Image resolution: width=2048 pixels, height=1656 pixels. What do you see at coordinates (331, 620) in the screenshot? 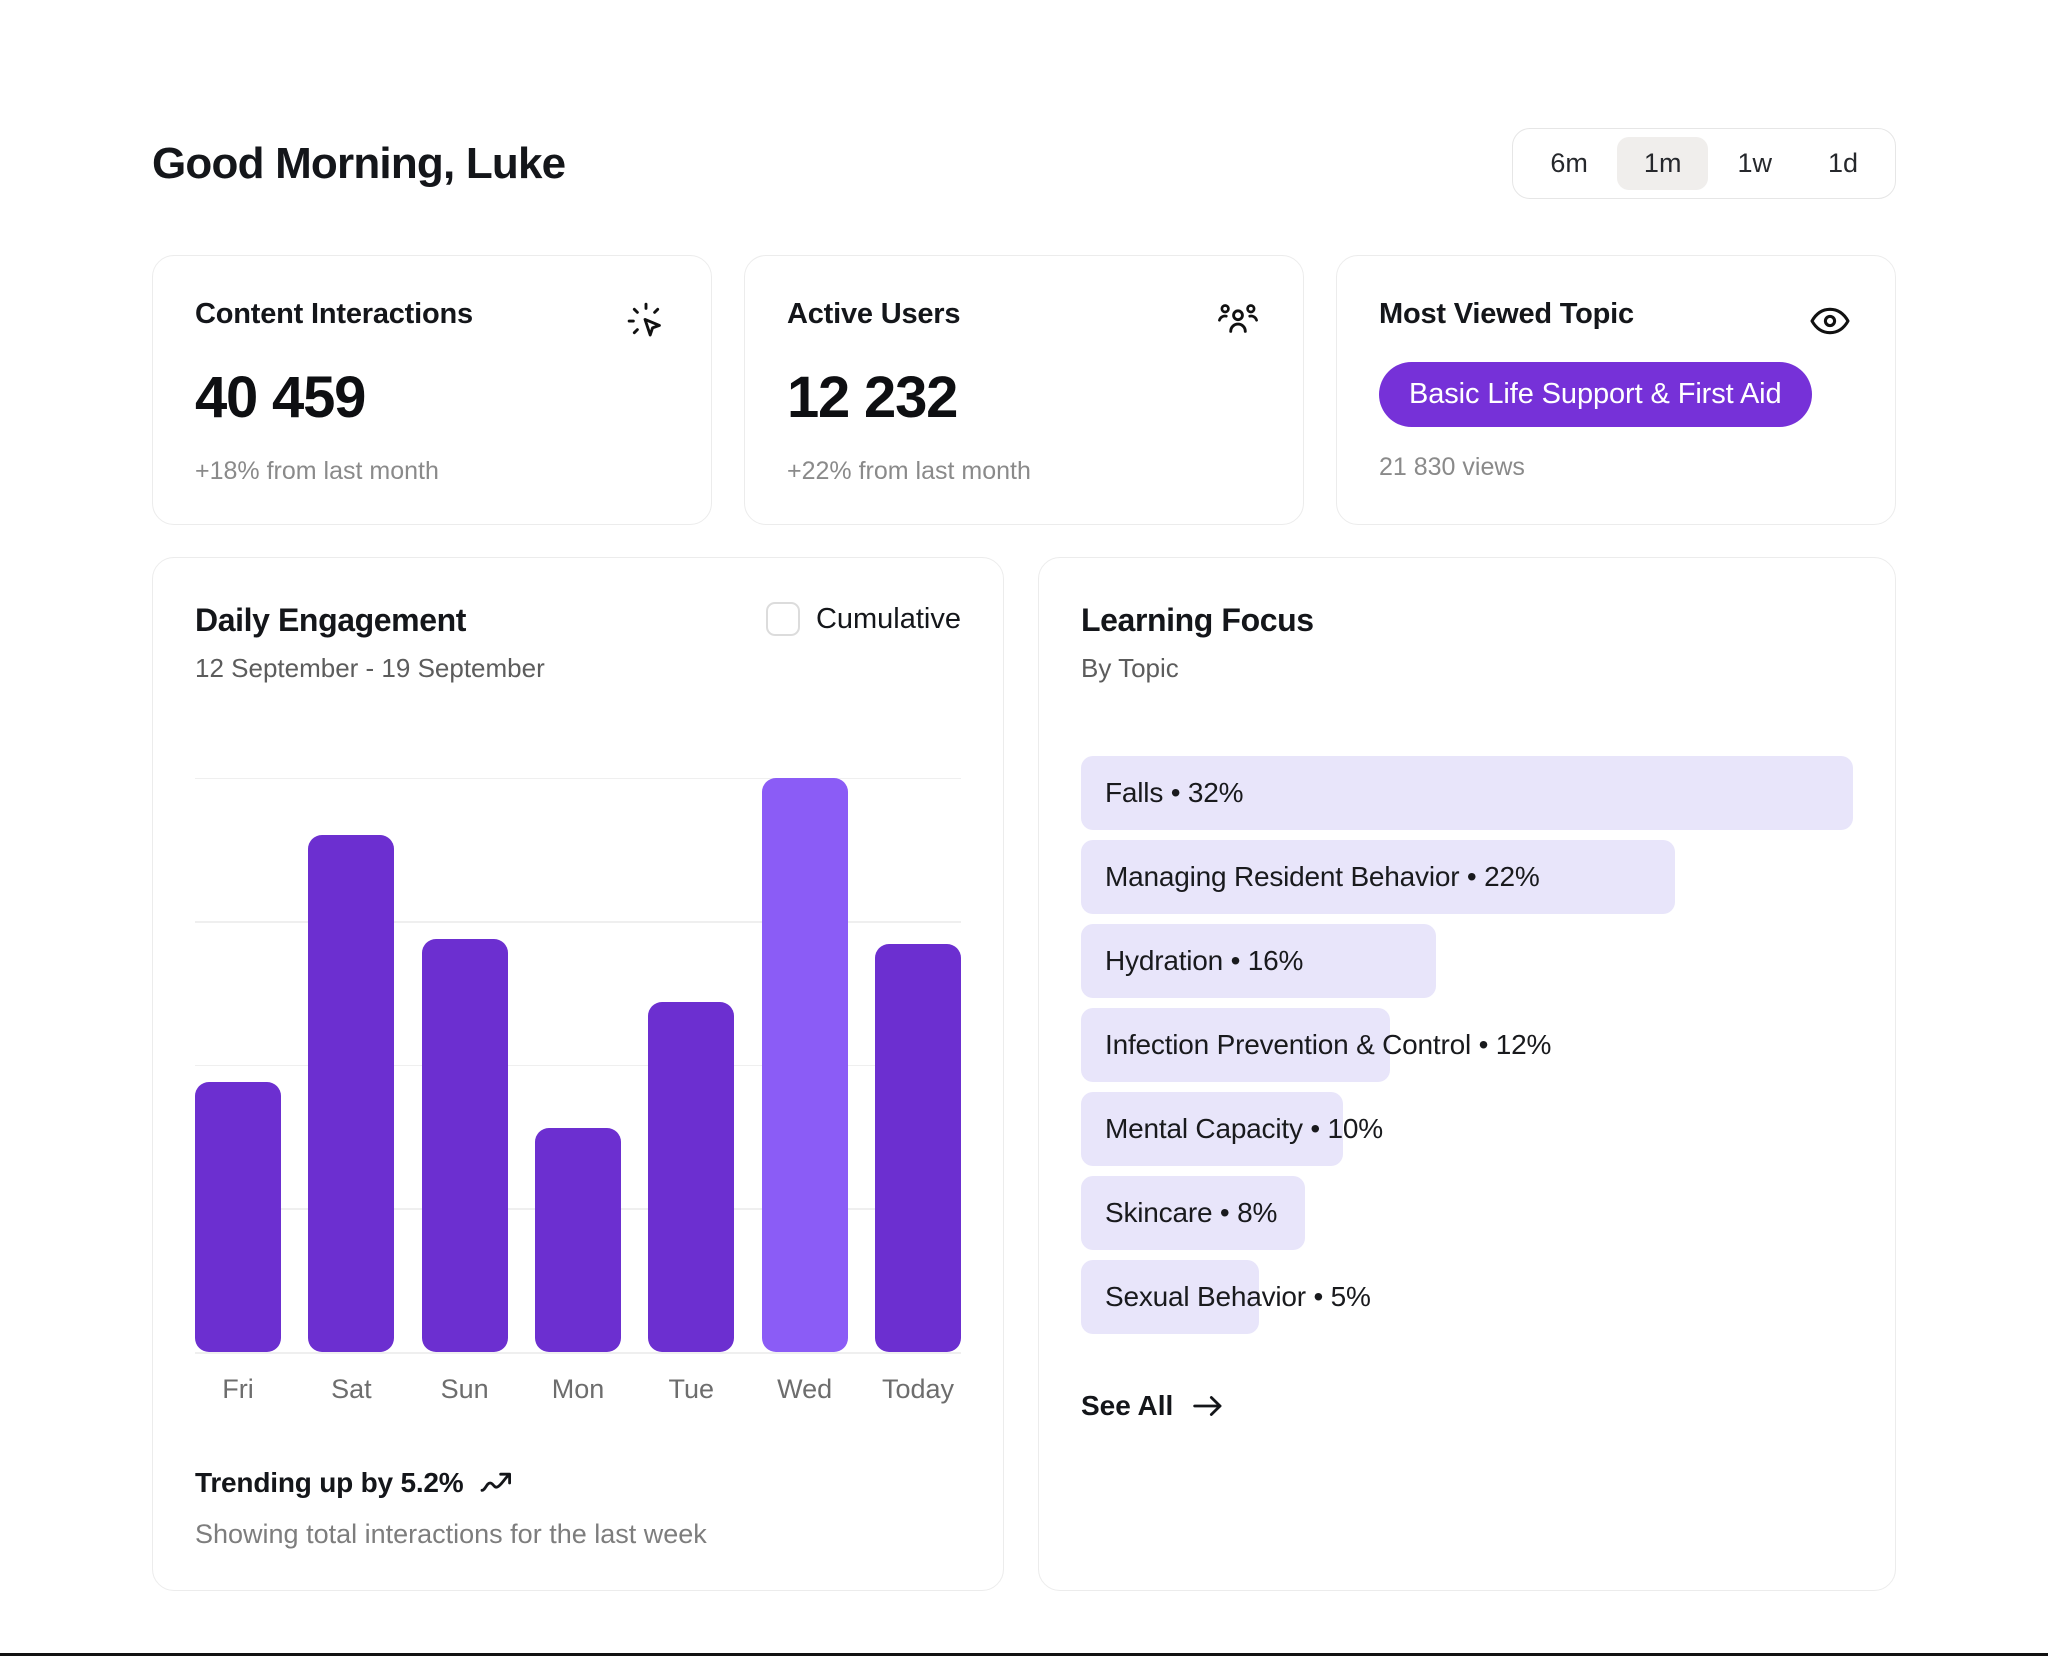
I see `daily-engagement-title: Daily Engagement` at bounding box center [331, 620].